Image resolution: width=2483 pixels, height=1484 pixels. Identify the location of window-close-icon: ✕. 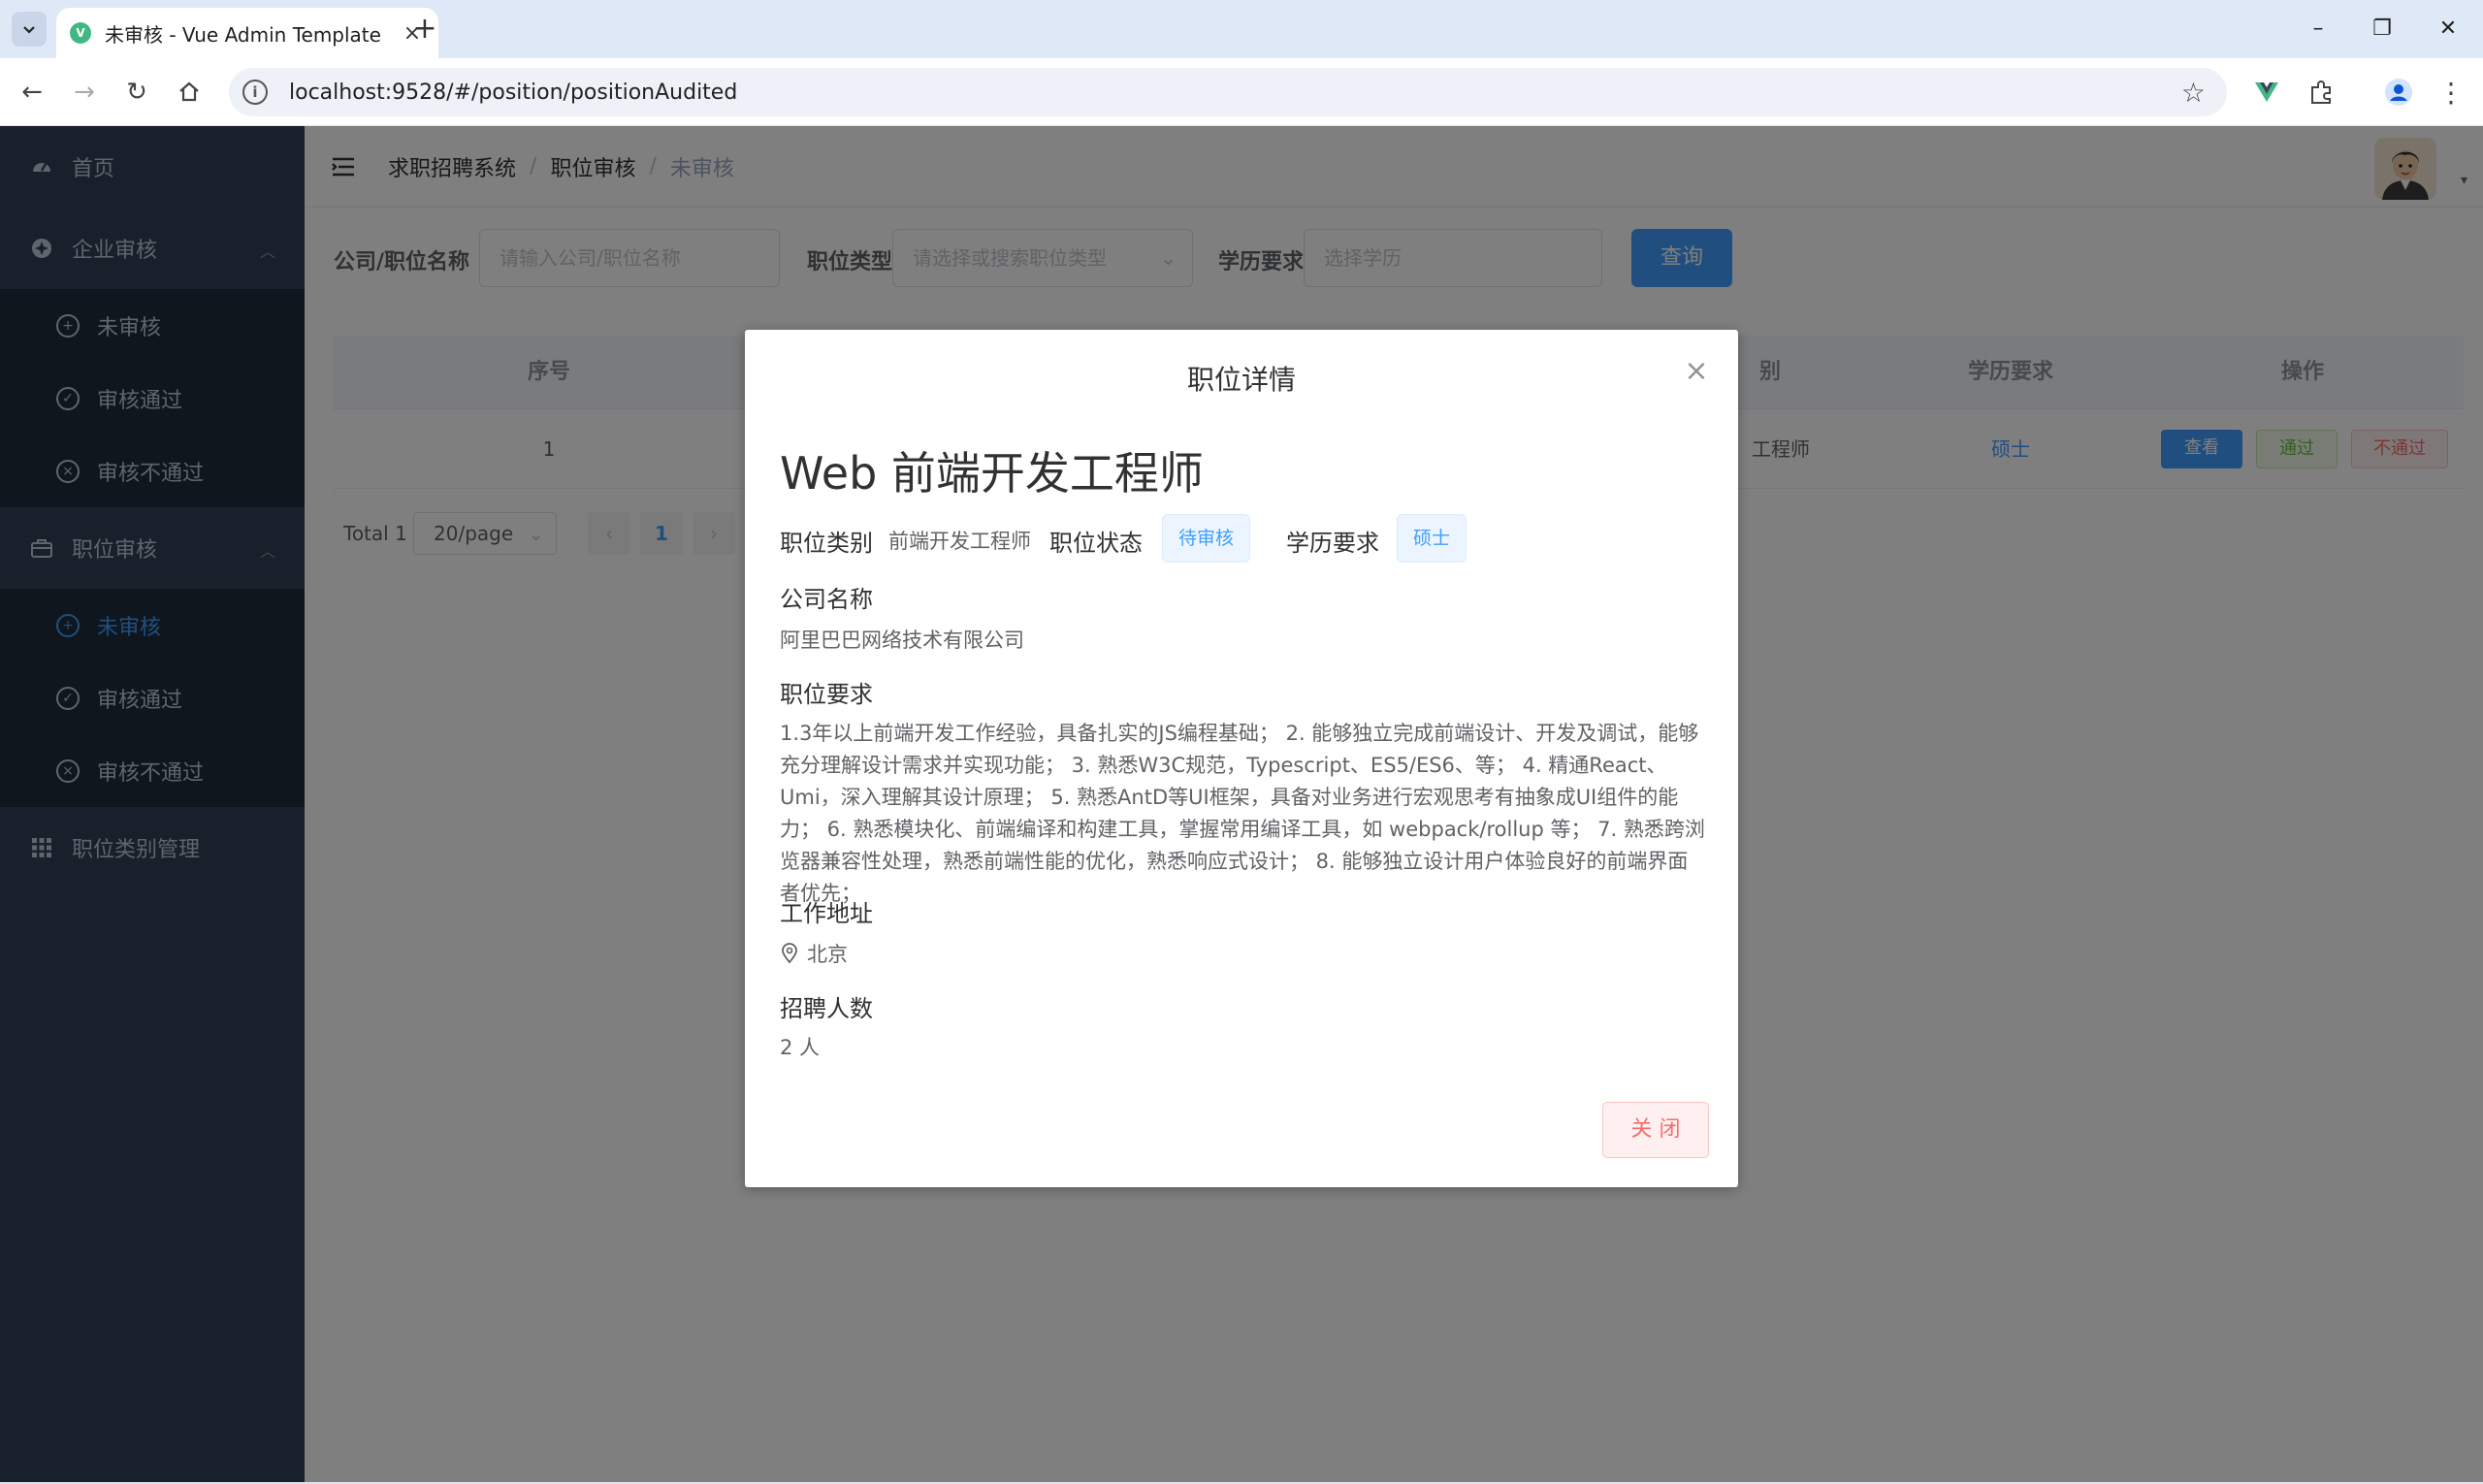
(2448, 29).